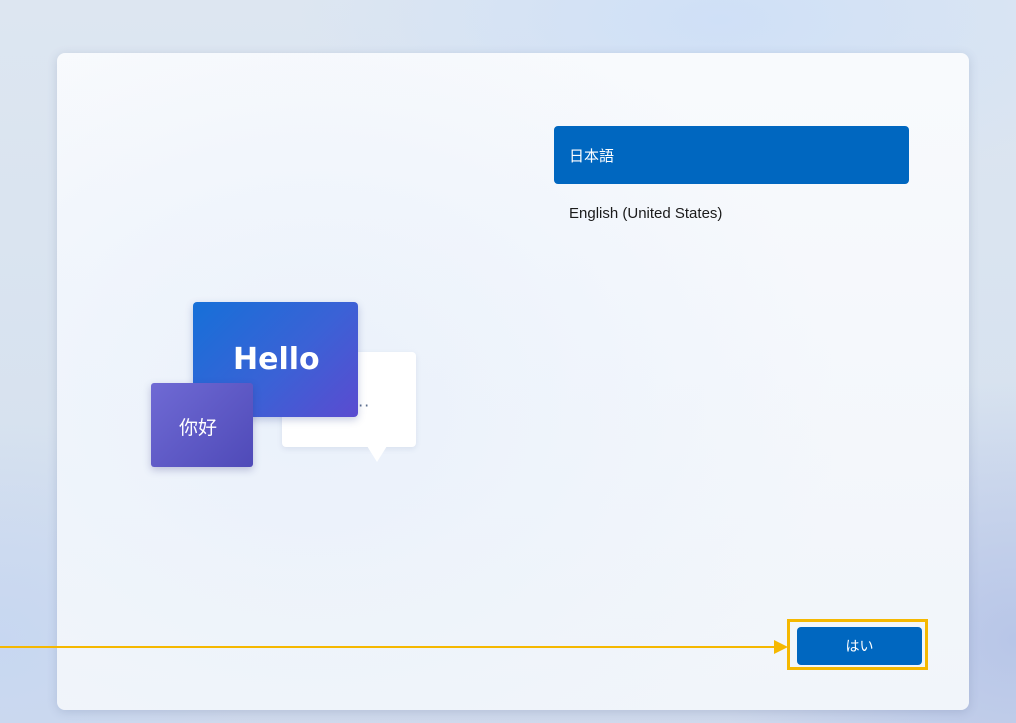 This screenshot has height=723, width=1016. I want to click on language-list: 日本語 English (United States), so click(731, 184).